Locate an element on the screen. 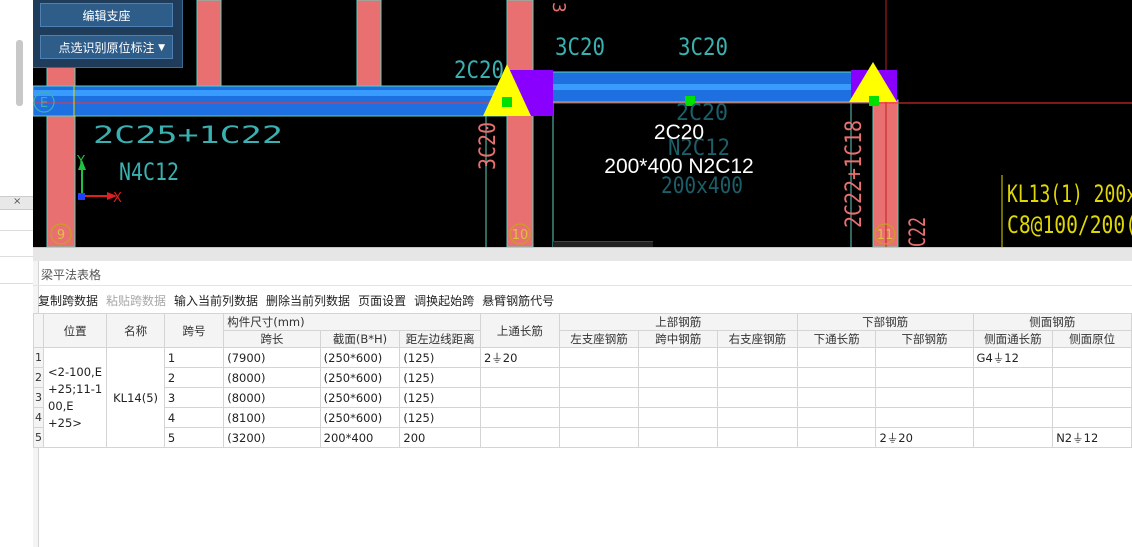 The width and height of the screenshot is (1132, 547). span-length-cell: (3200) is located at coordinates (272, 437).